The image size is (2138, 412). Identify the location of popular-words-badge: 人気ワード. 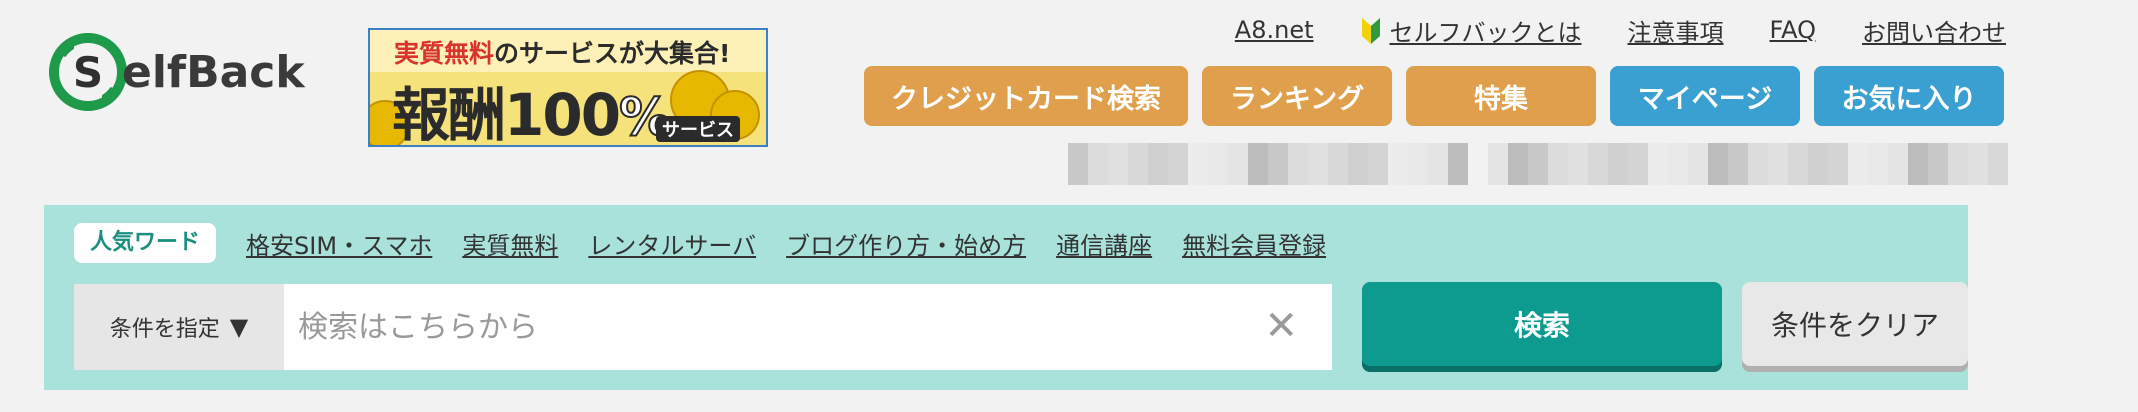
(145, 243).